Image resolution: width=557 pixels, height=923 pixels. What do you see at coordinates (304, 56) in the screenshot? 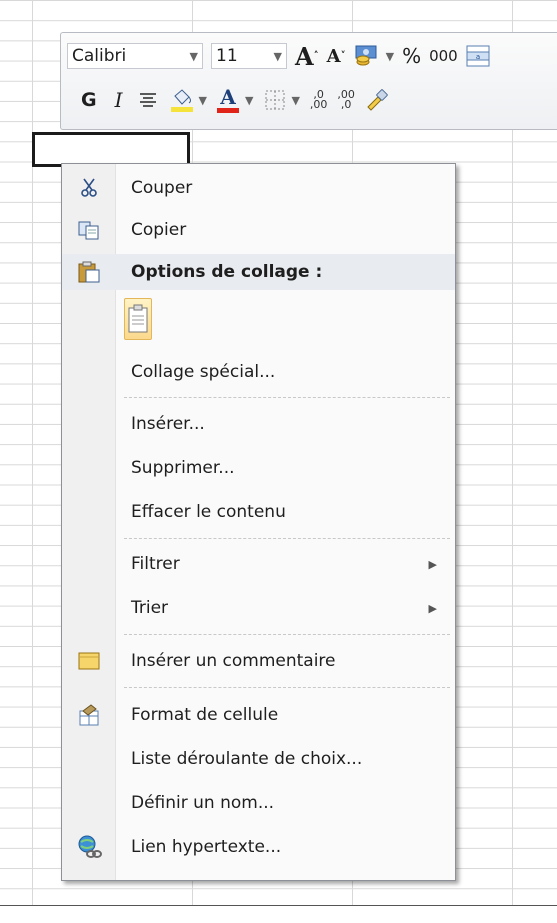
I see `grow-font-label: A` at bounding box center [304, 56].